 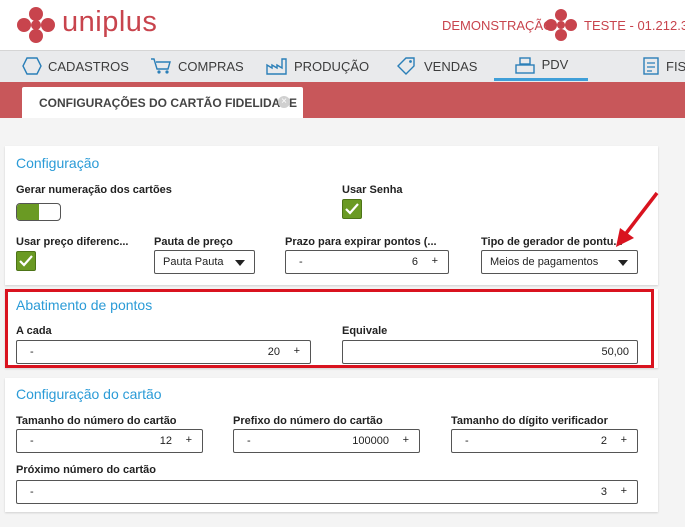 I want to click on pauta-select: Pauta Pauta, so click(x=204, y=262).